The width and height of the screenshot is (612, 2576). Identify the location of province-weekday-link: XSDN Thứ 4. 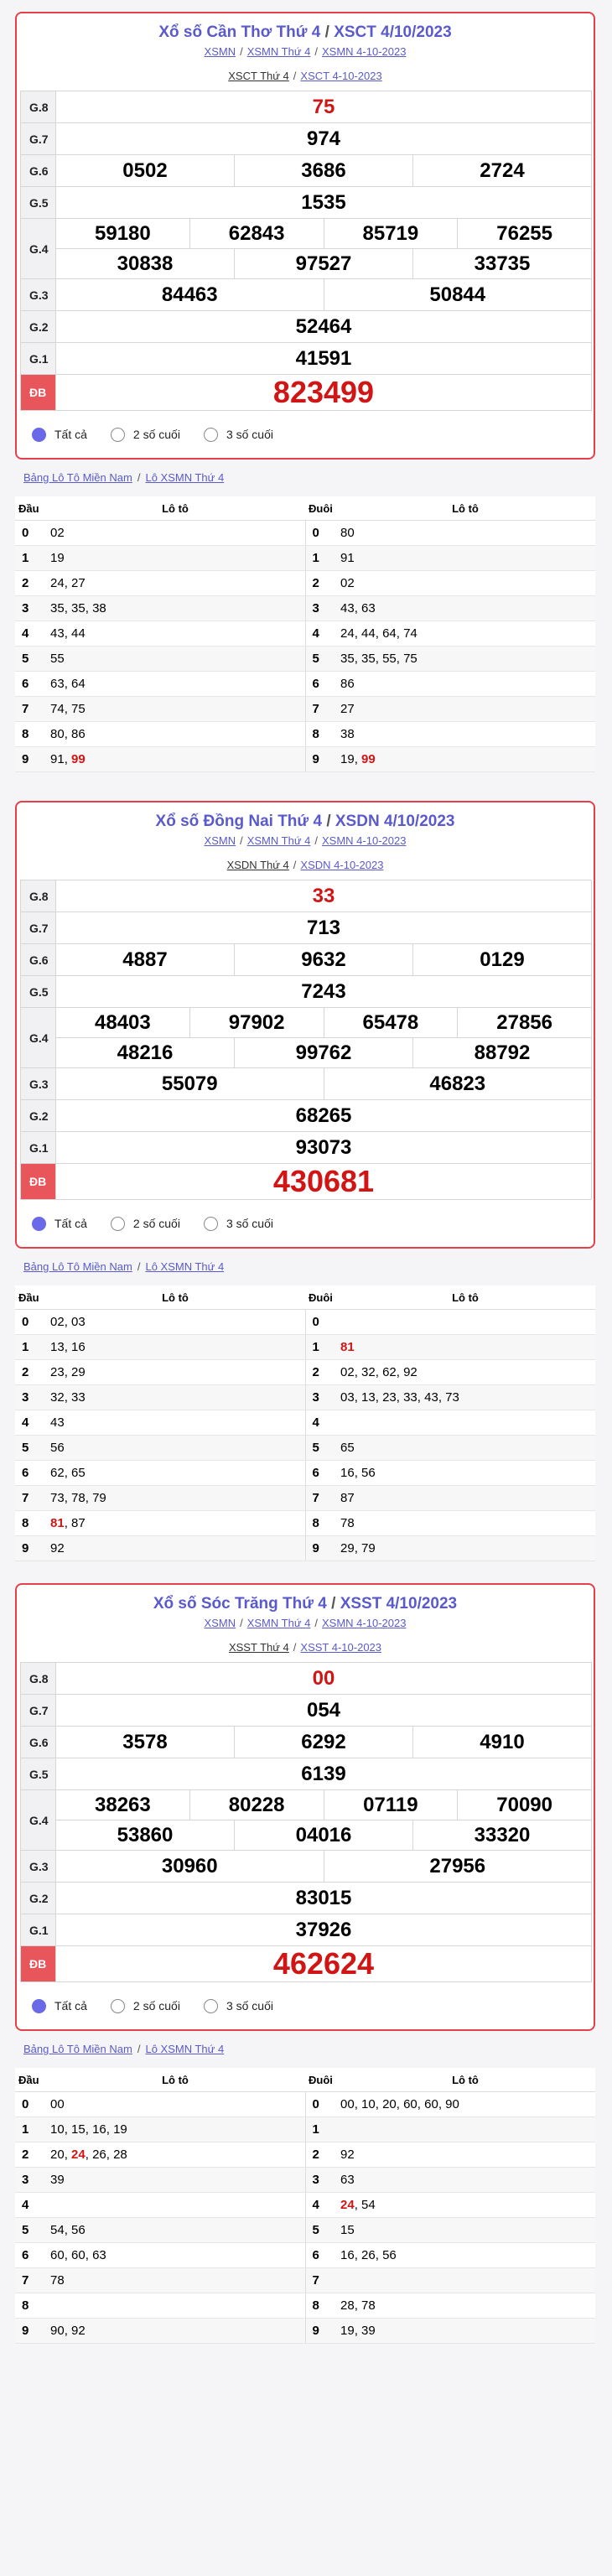
(258, 865).